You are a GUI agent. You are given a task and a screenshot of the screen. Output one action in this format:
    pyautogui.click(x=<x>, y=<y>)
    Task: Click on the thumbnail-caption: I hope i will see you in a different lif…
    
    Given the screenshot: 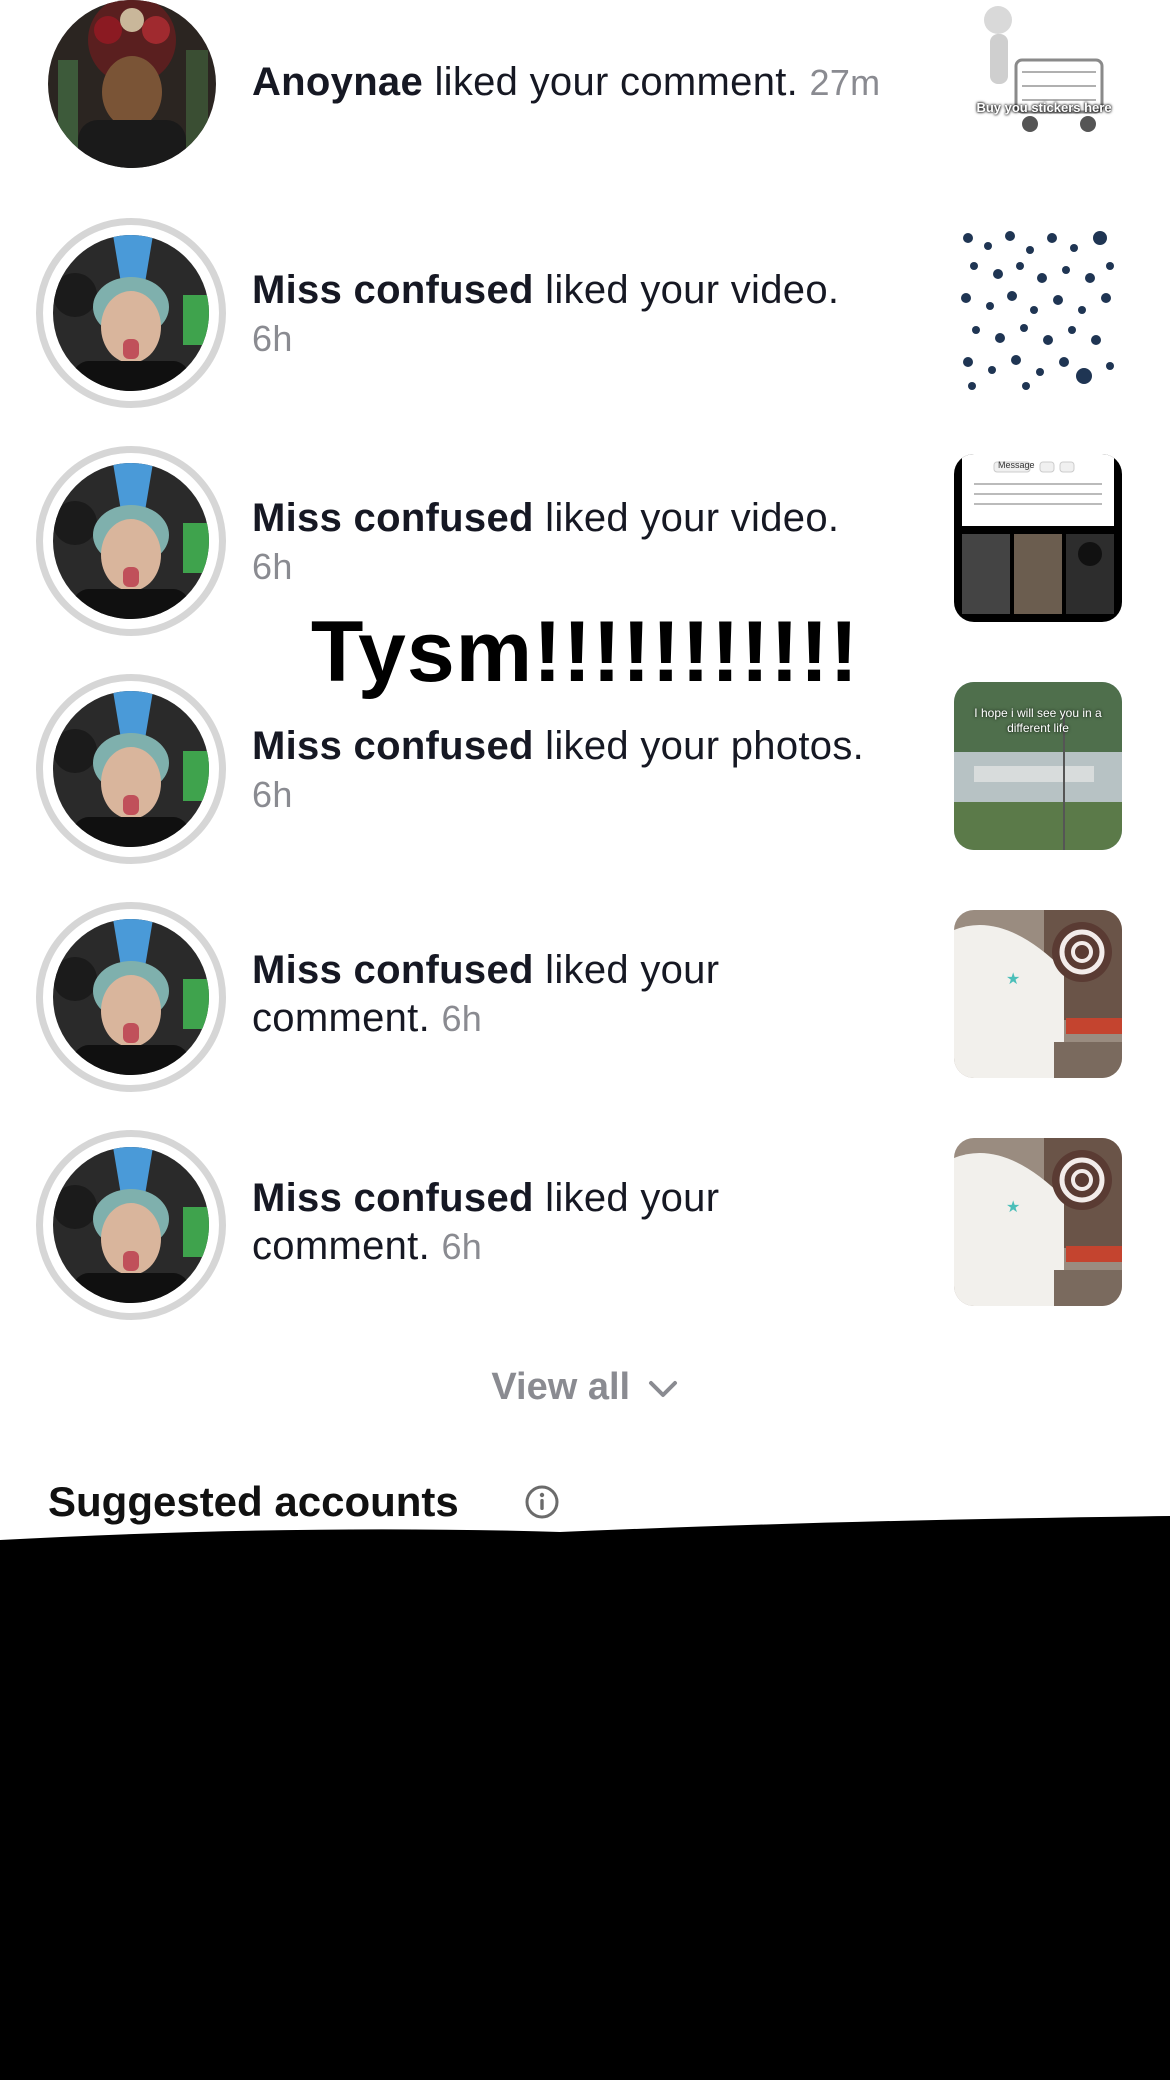 What is the action you would take?
    pyautogui.click(x=1038, y=720)
    